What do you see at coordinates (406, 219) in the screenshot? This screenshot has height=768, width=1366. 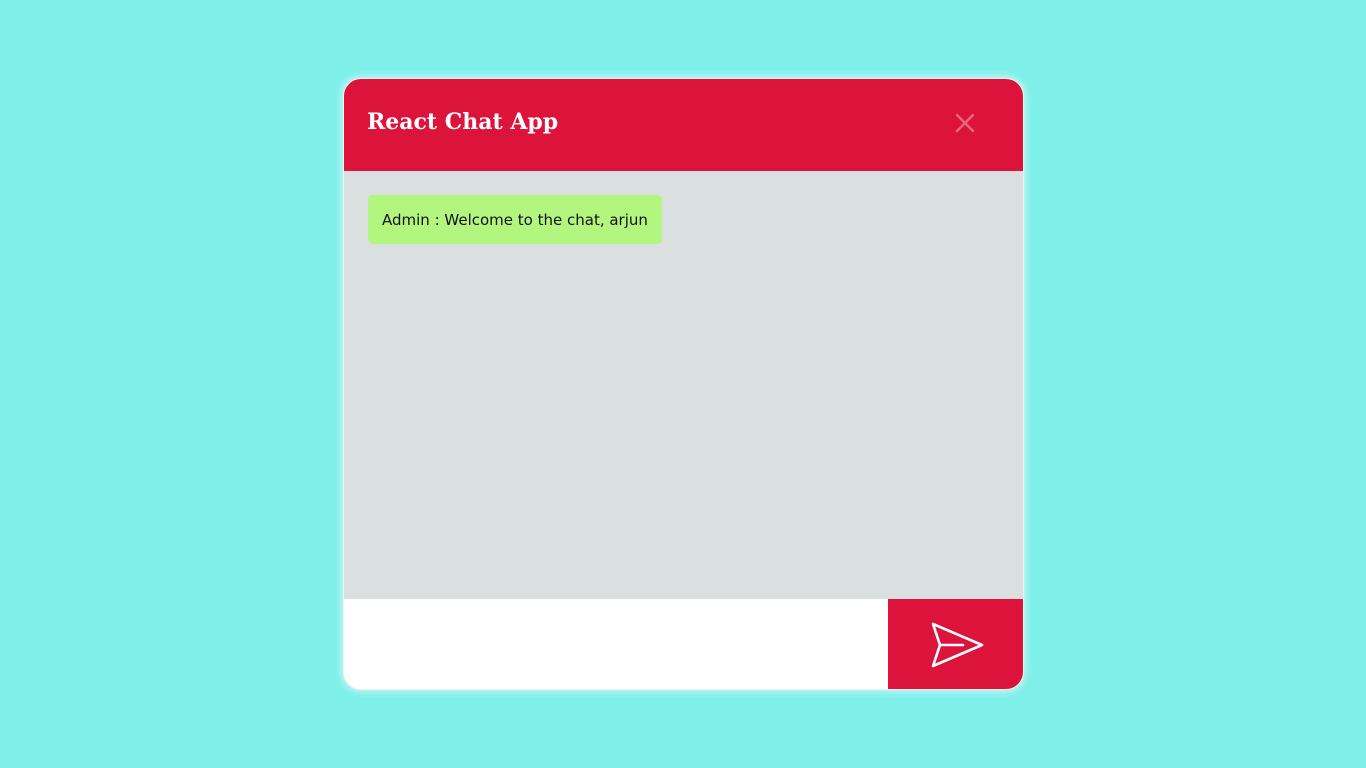 I see `message-sender: Admin` at bounding box center [406, 219].